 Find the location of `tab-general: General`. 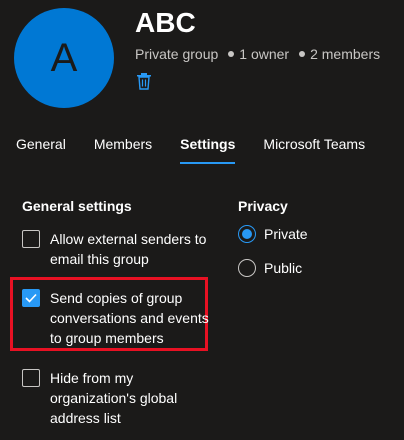

tab-general: General is located at coordinates (41, 150).